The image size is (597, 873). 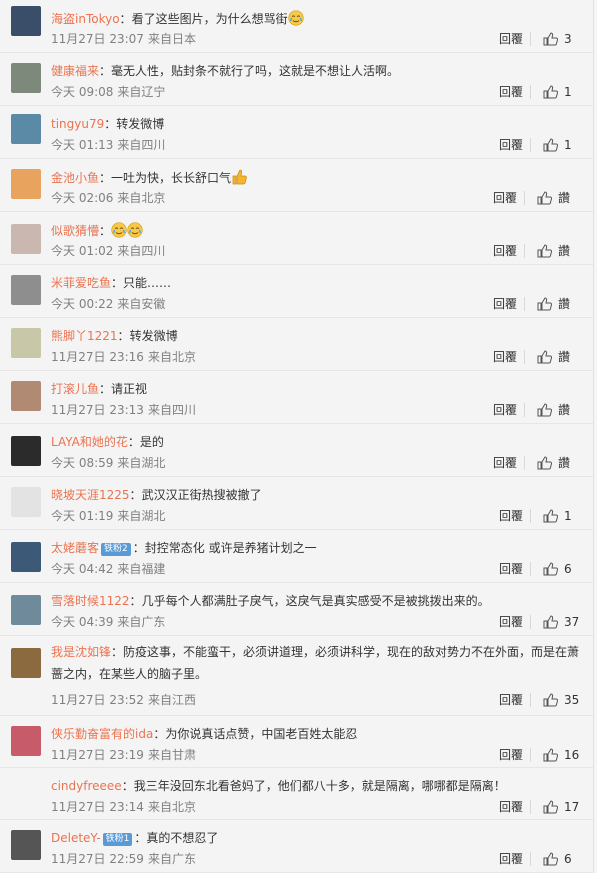 I want to click on comment-meta: 今天 01:13 来自四川, so click(x=108, y=145).